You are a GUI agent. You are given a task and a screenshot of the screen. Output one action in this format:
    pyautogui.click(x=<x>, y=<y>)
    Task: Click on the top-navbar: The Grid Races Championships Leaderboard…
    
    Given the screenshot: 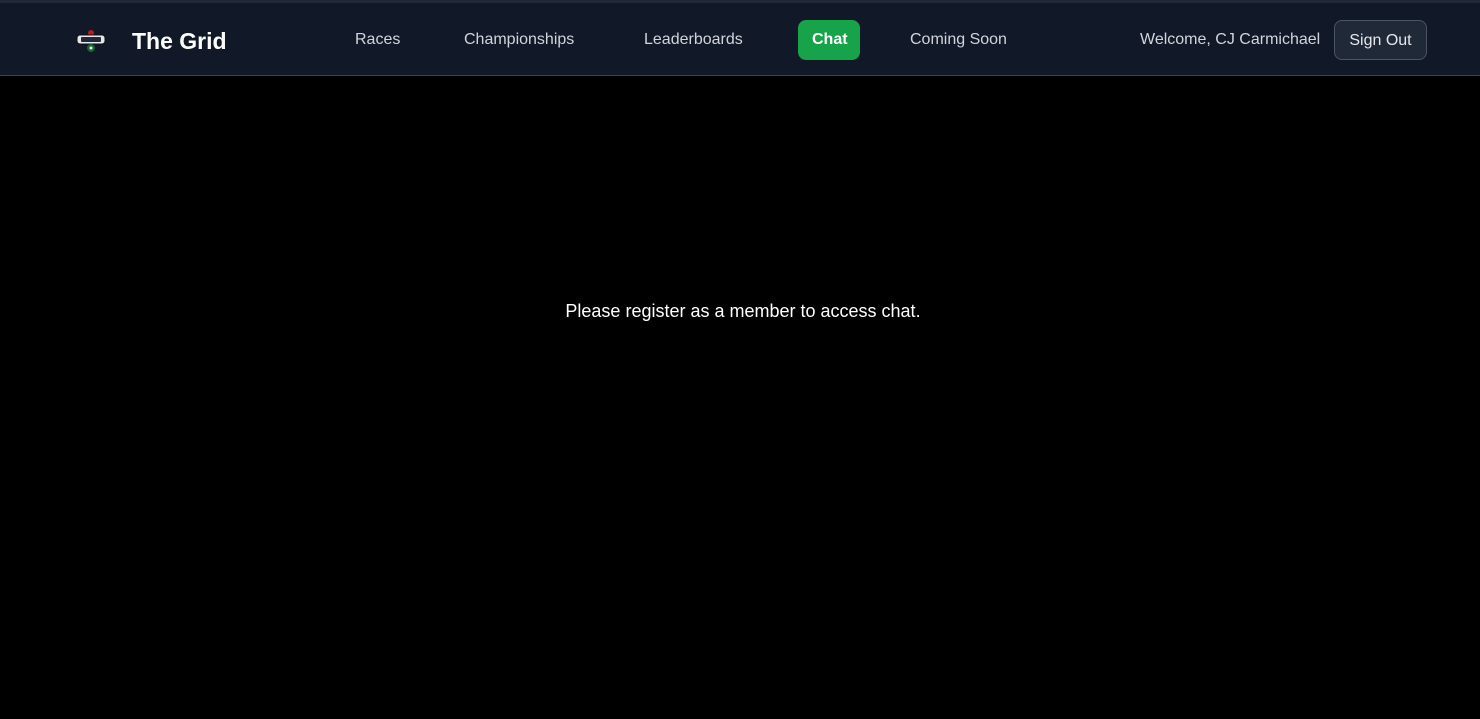 What is the action you would take?
    pyautogui.click(x=740, y=38)
    